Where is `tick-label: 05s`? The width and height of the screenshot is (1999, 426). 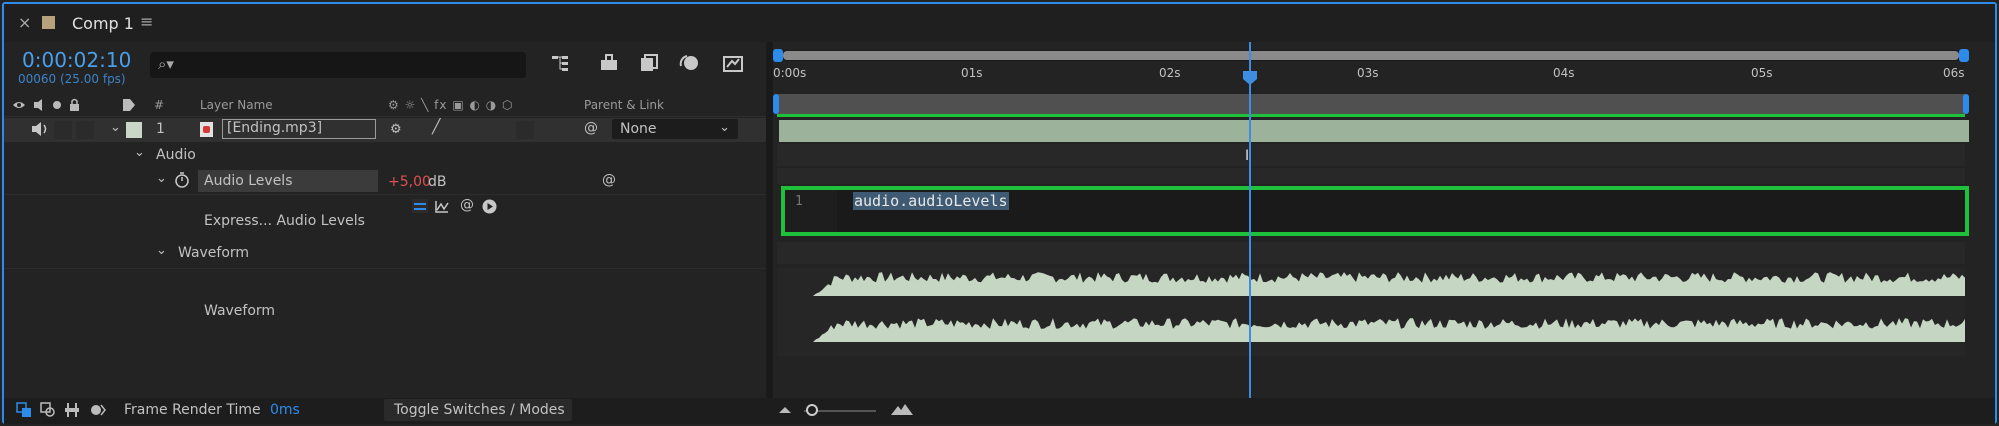 tick-label: 05s is located at coordinates (1762, 73).